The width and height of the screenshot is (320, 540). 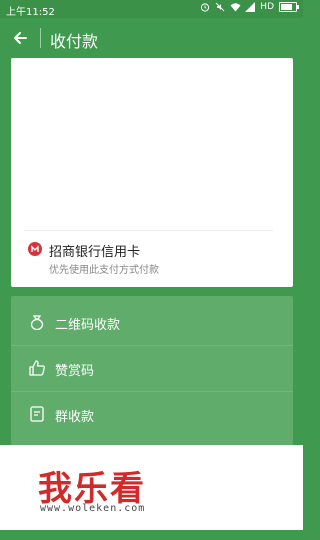 I want to click on back-arrow-icon, so click(x=20, y=38).